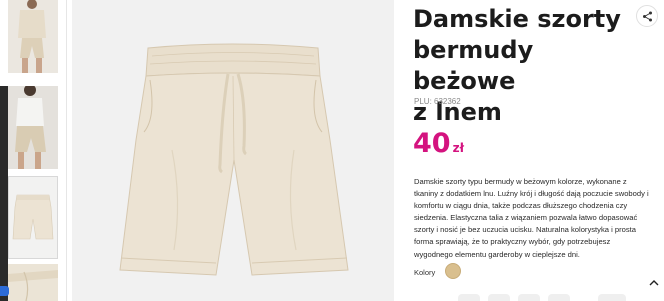  I want to click on share-button, so click(647, 16).